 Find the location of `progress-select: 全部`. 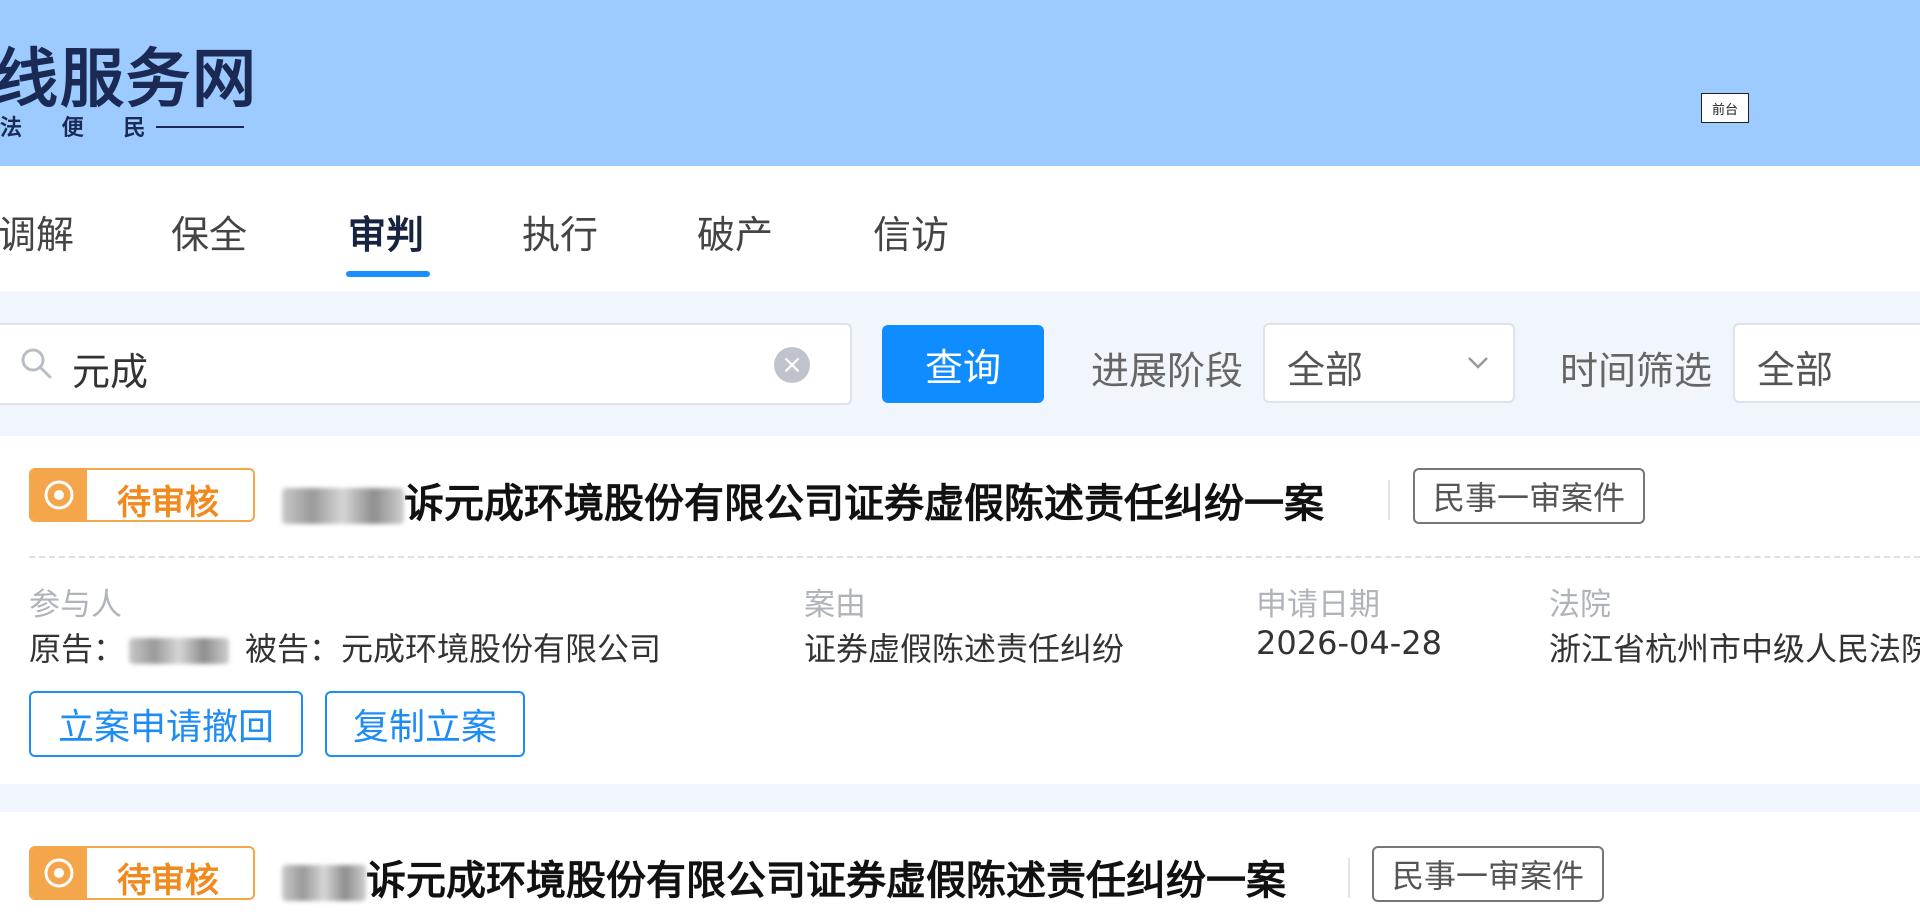

progress-select: 全部 is located at coordinates (1389, 363).